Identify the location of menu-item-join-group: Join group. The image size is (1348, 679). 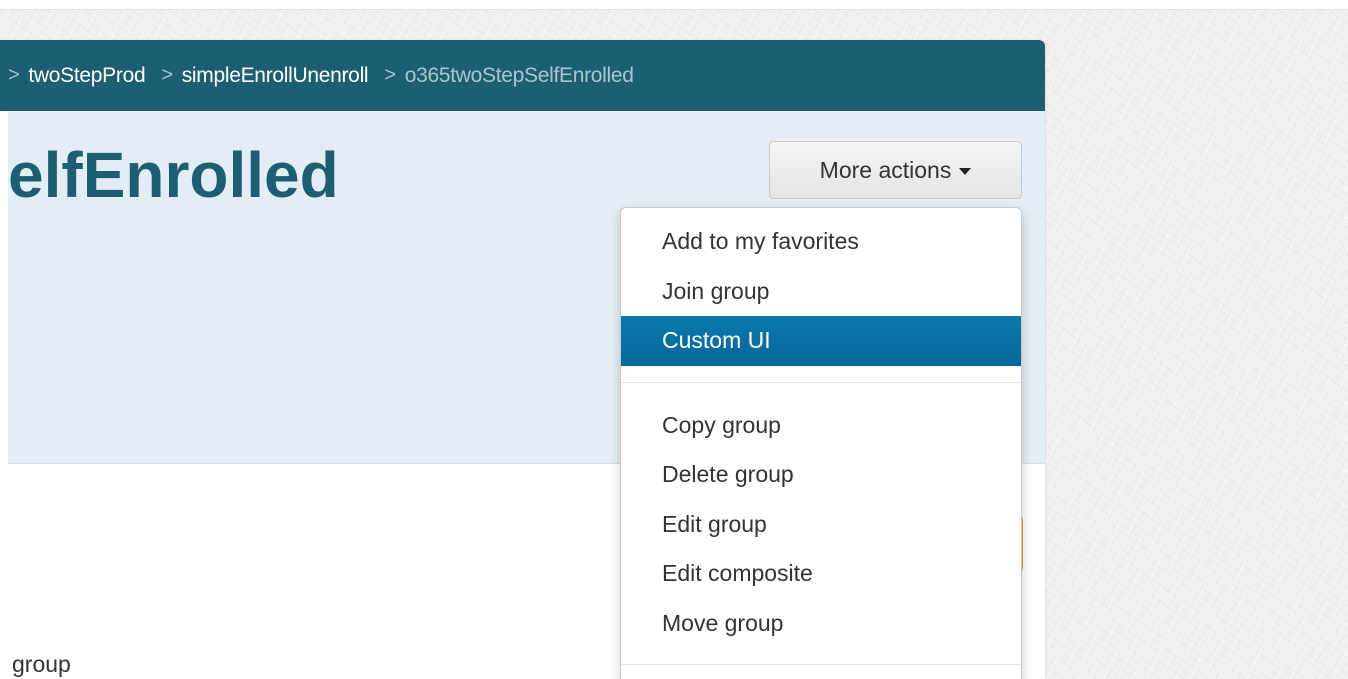
(821, 292).